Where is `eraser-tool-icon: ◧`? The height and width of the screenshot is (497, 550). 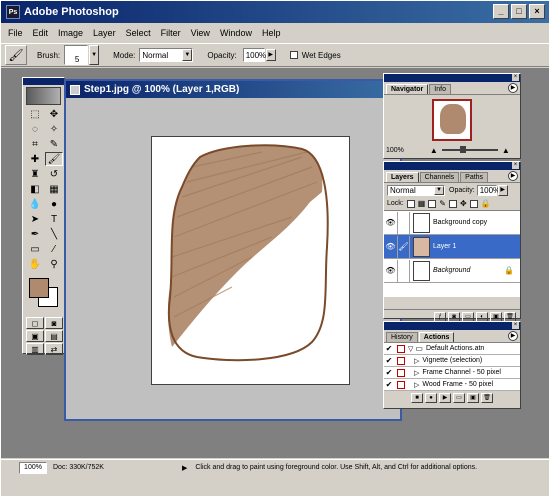
eraser-tool-icon: ◧ is located at coordinates (35, 189).